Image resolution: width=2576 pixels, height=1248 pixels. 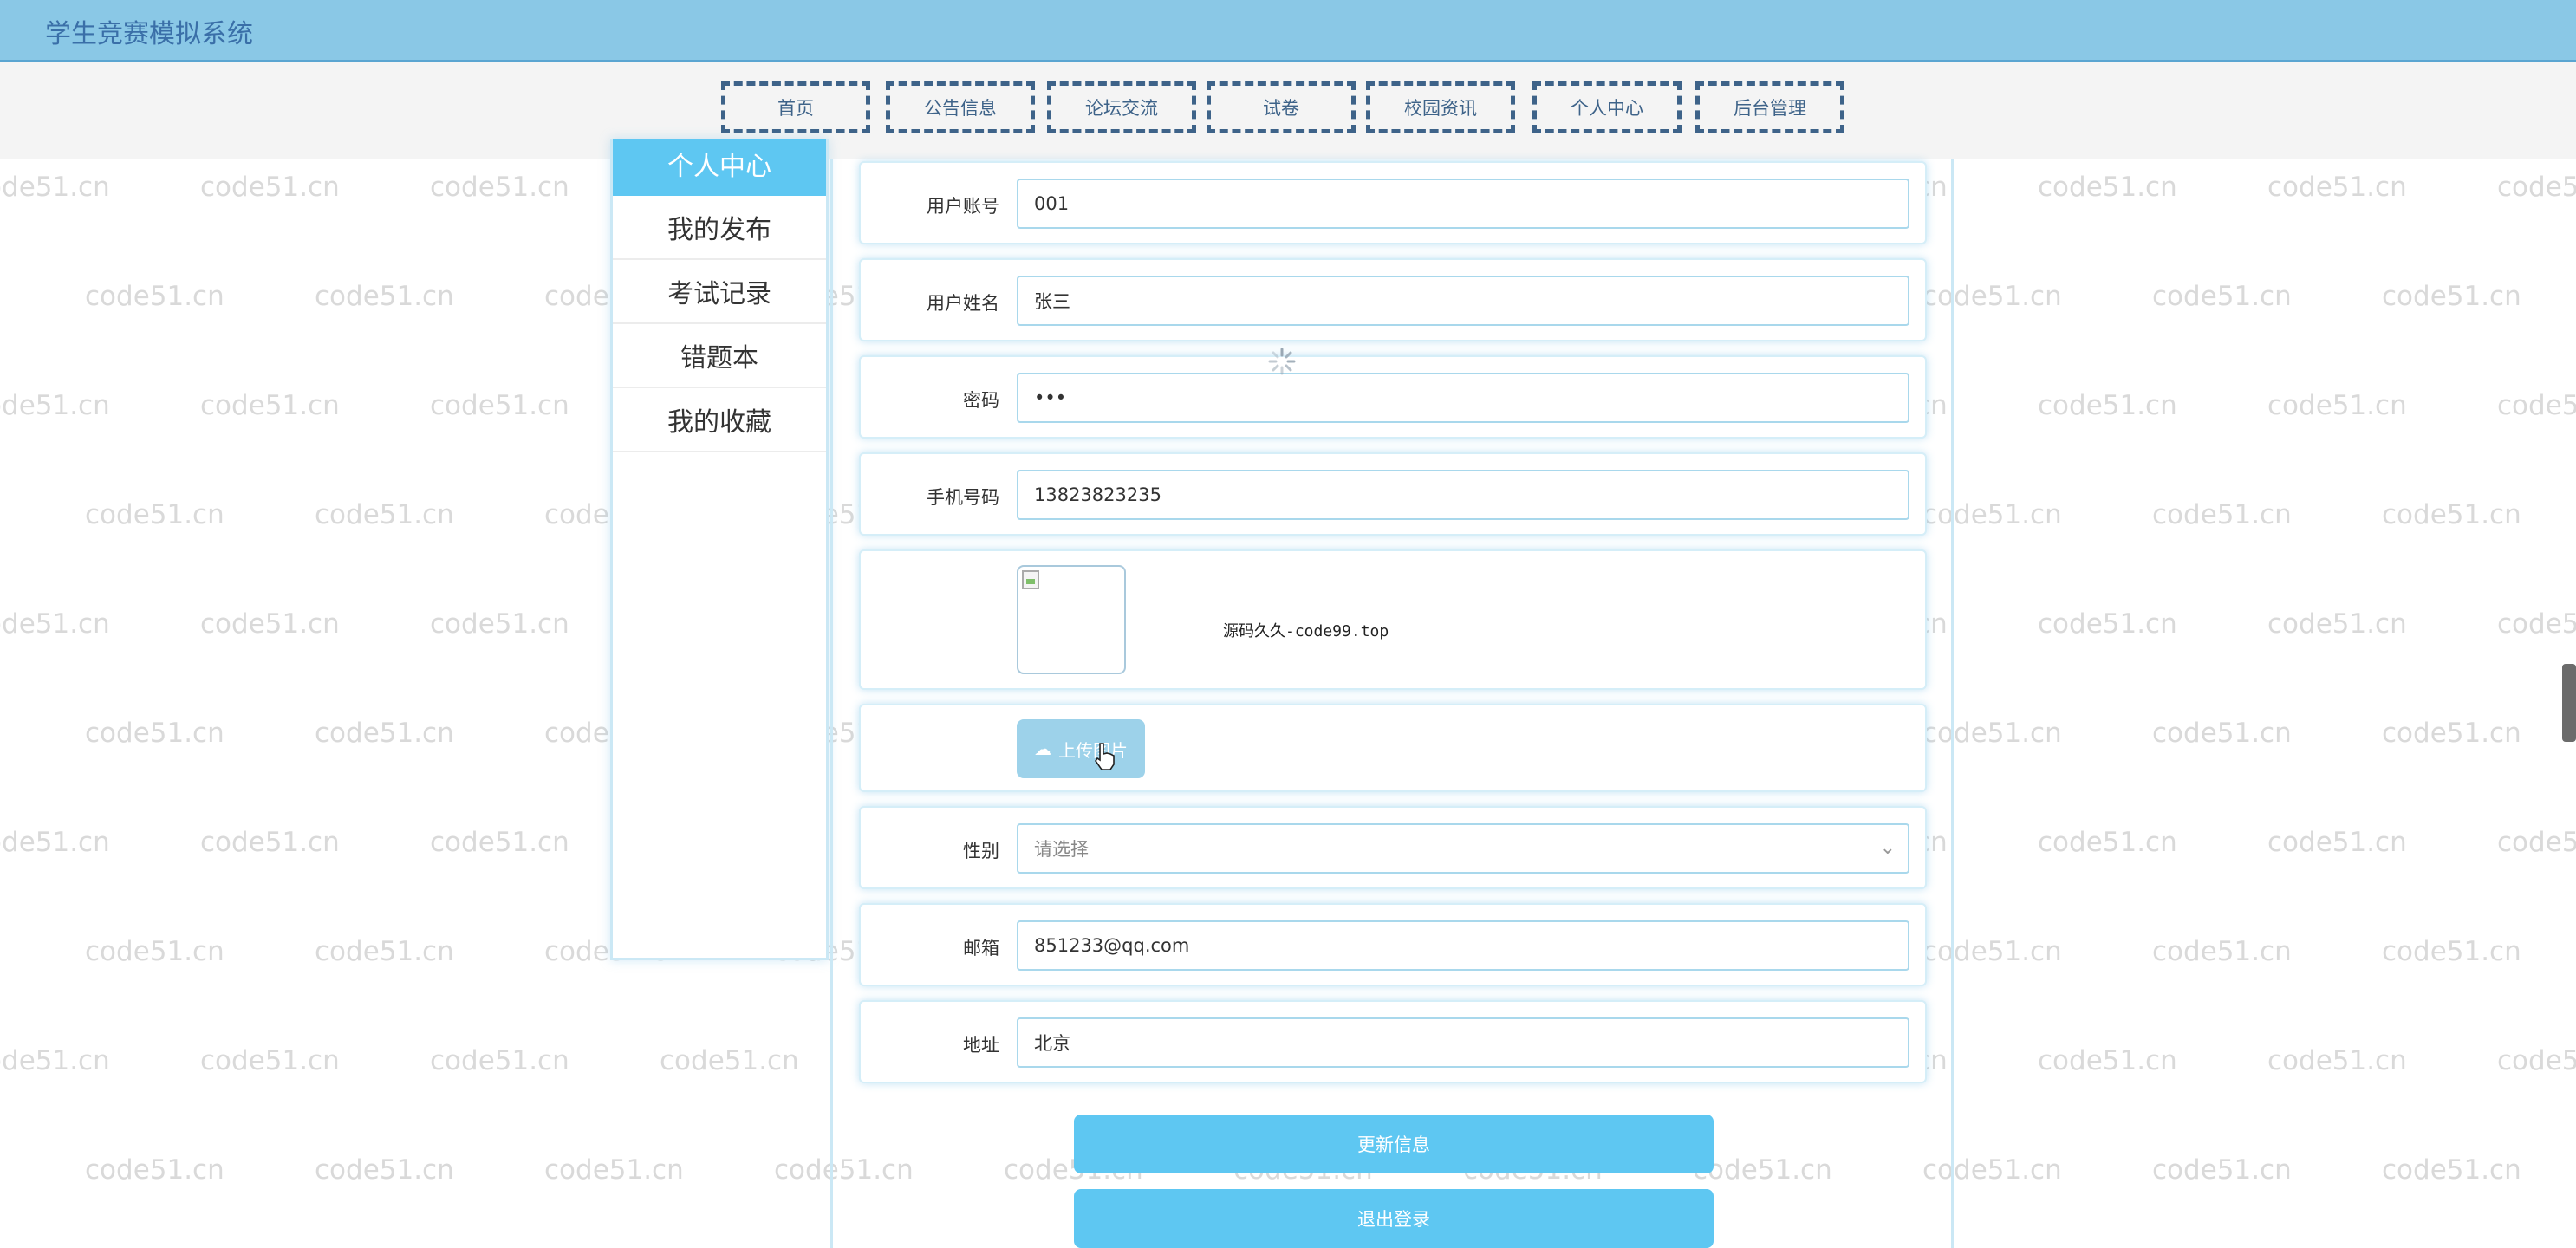 I want to click on logout-button: 退出登录, so click(x=1394, y=1218).